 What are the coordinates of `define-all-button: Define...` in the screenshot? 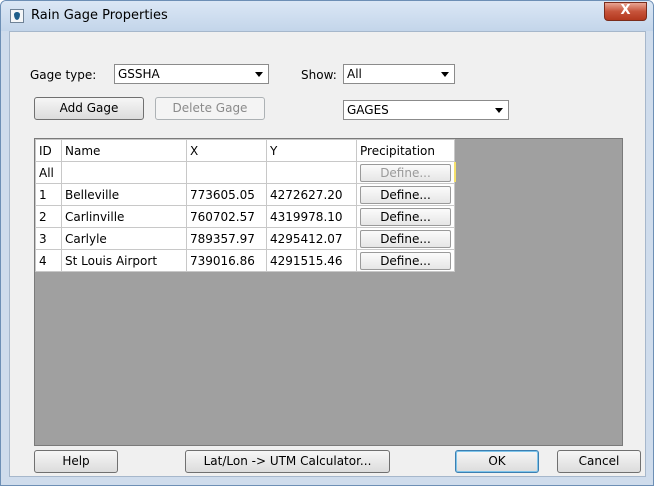 It's located at (405, 172).